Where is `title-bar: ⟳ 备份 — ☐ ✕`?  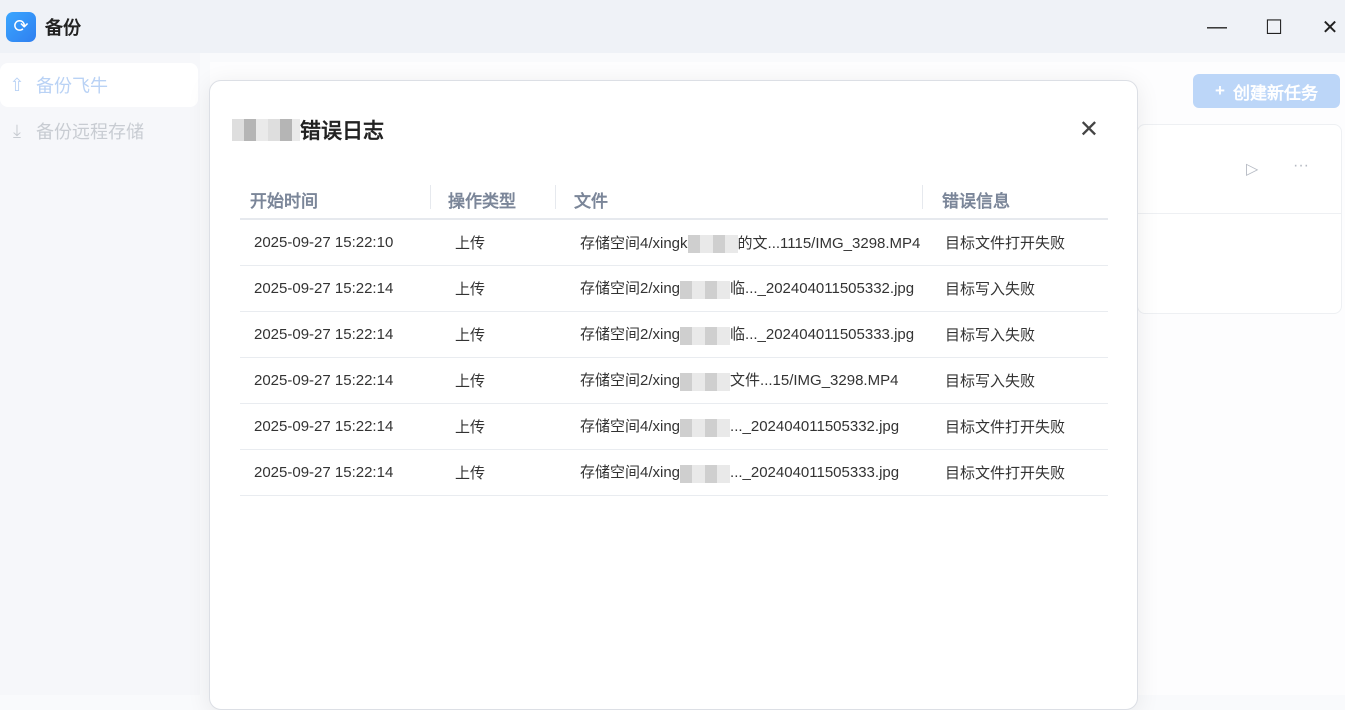
title-bar: ⟳ 备份 — ☐ ✕ is located at coordinates (672, 26).